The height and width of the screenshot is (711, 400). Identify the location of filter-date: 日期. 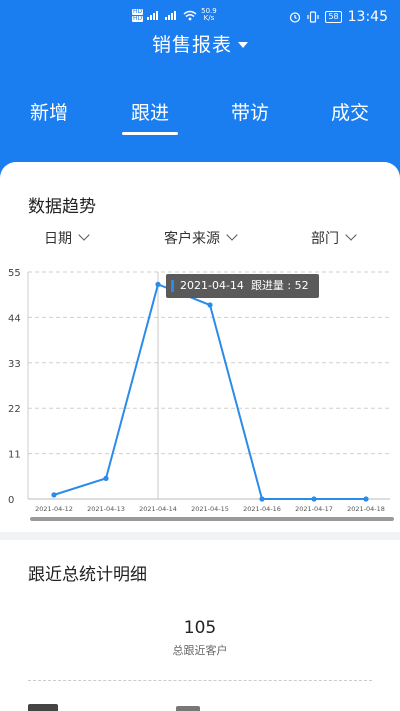
(67, 238).